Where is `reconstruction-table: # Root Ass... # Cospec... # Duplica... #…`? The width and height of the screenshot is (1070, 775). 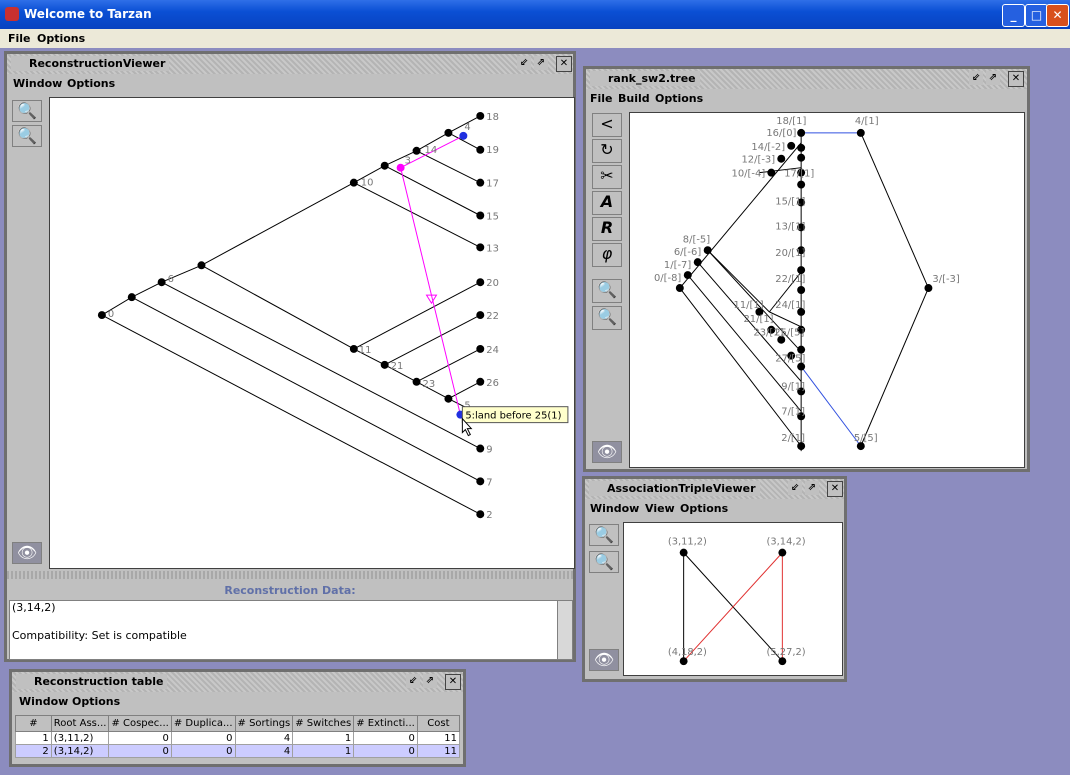
reconstruction-table: # Root Ass... # Cospec... # Duplica... #… is located at coordinates (238, 736).